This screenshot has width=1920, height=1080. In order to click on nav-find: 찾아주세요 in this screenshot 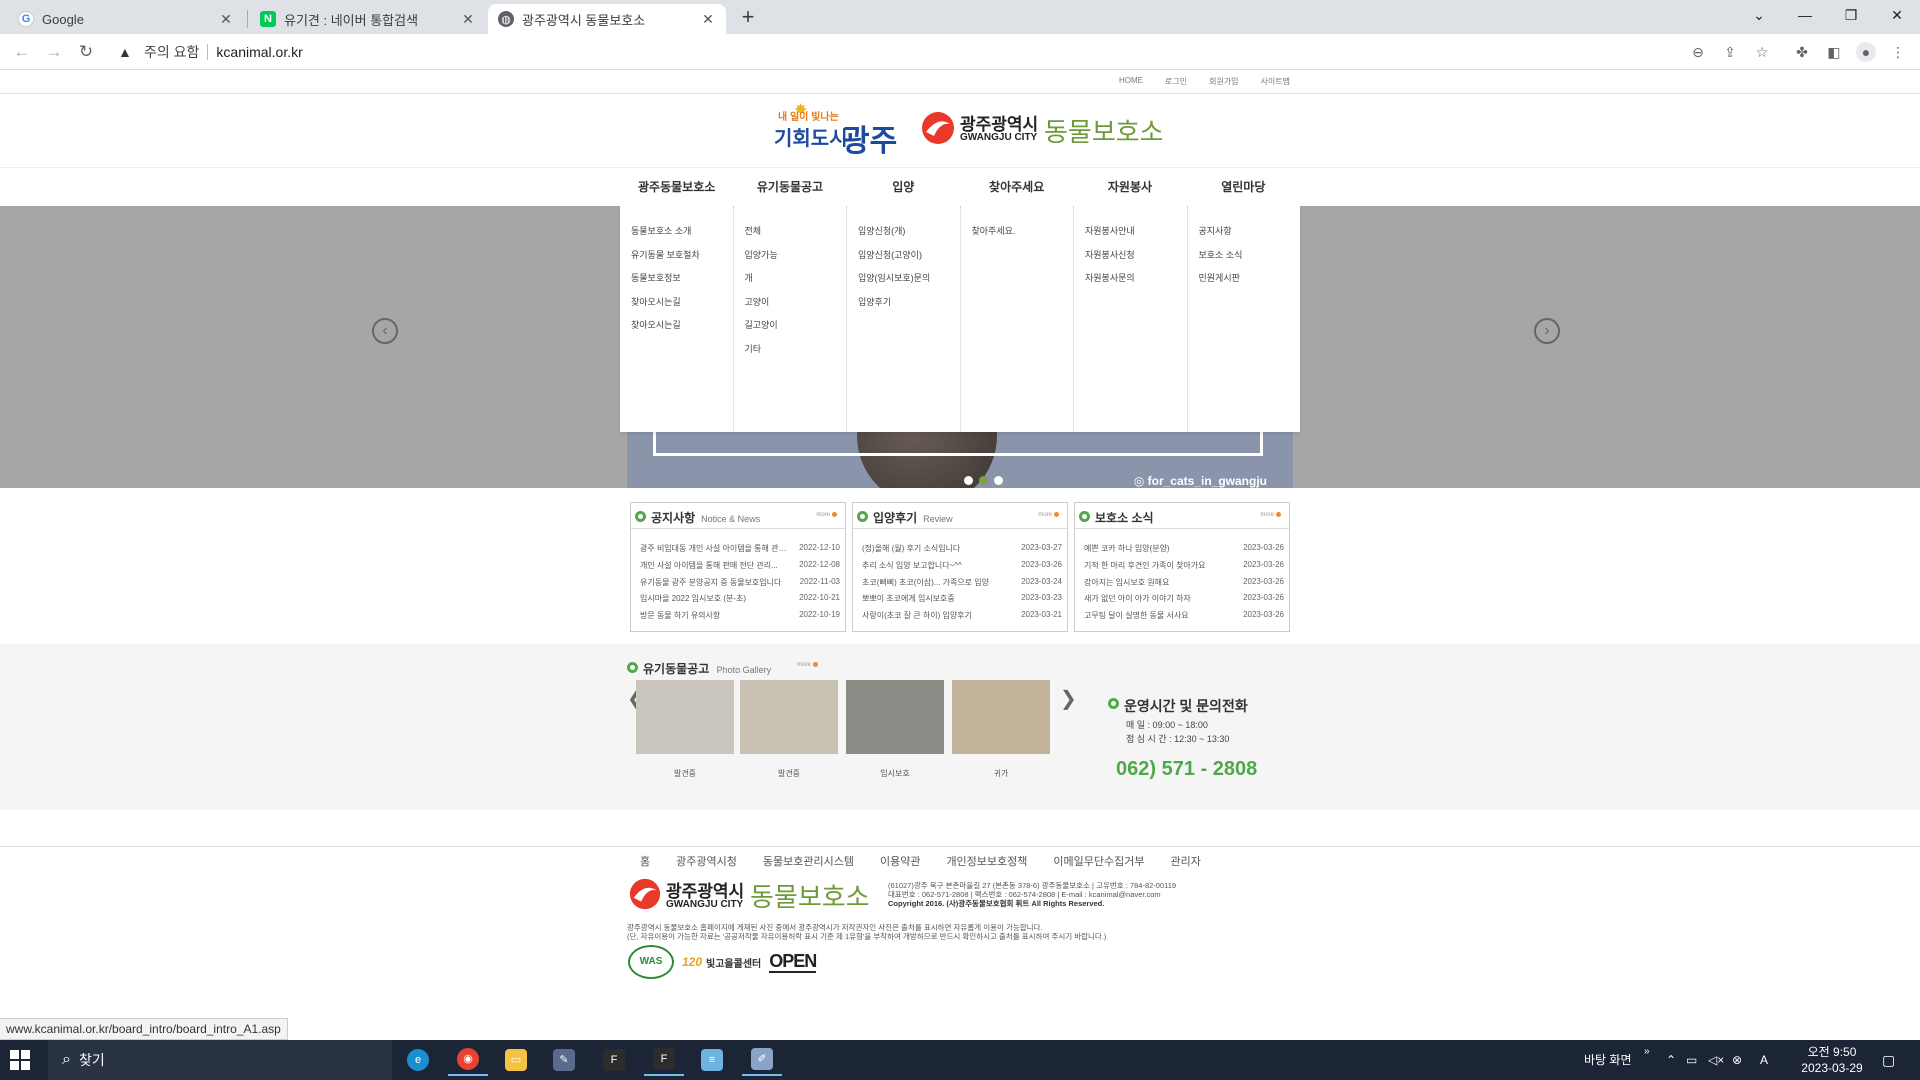, I will do `click(1016, 187)`.